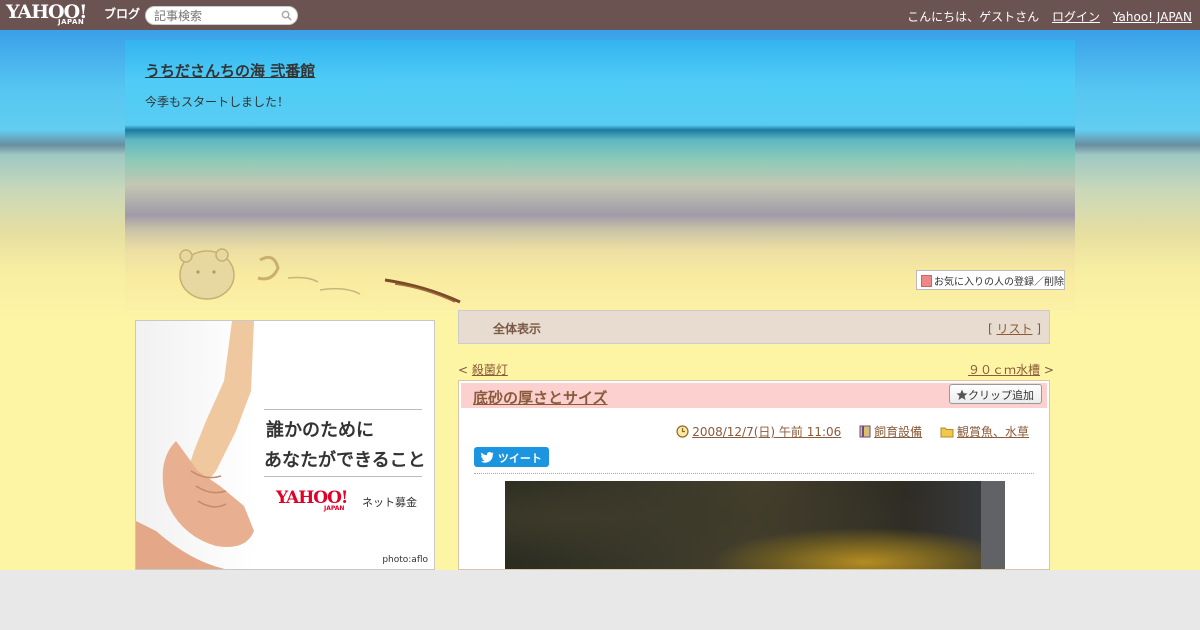 This screenshot has height=630, width=1200. What do you see at coordinates (343, 476) in the screenshot?
I see `ad-divider-bottom` at bounding box center [343, 476].